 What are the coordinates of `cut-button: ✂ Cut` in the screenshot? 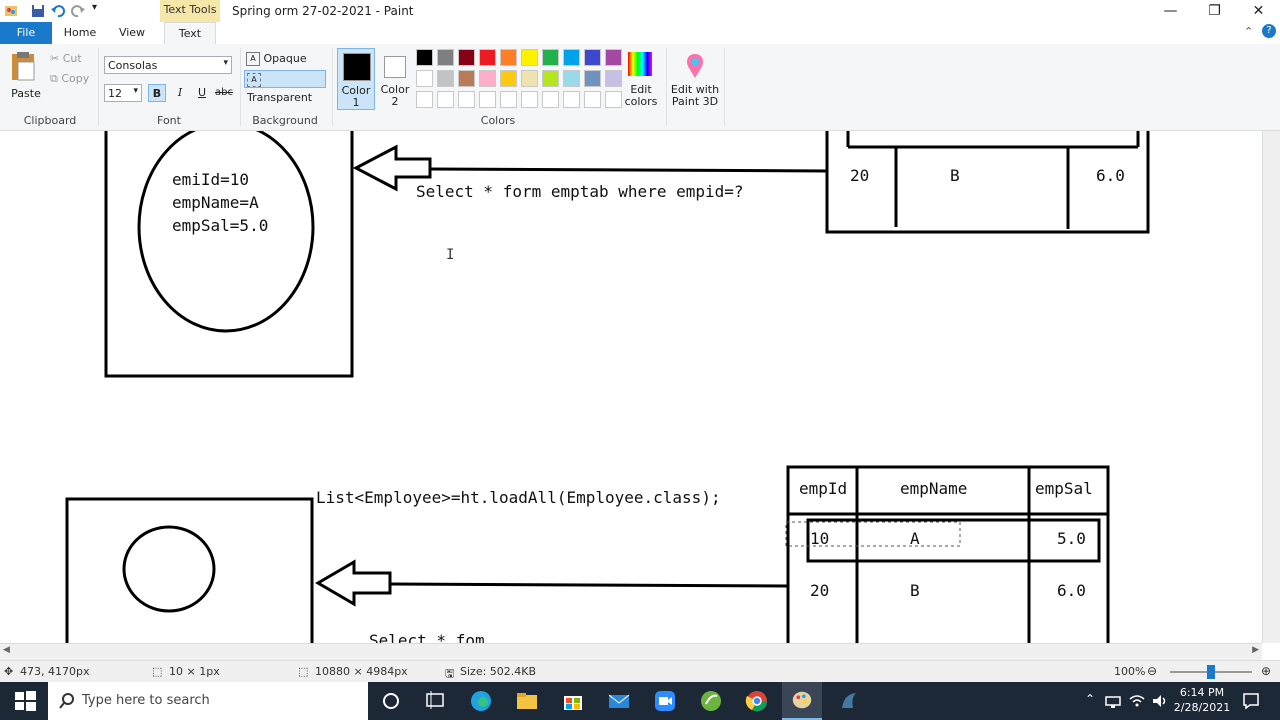 It's located at (66, 58).